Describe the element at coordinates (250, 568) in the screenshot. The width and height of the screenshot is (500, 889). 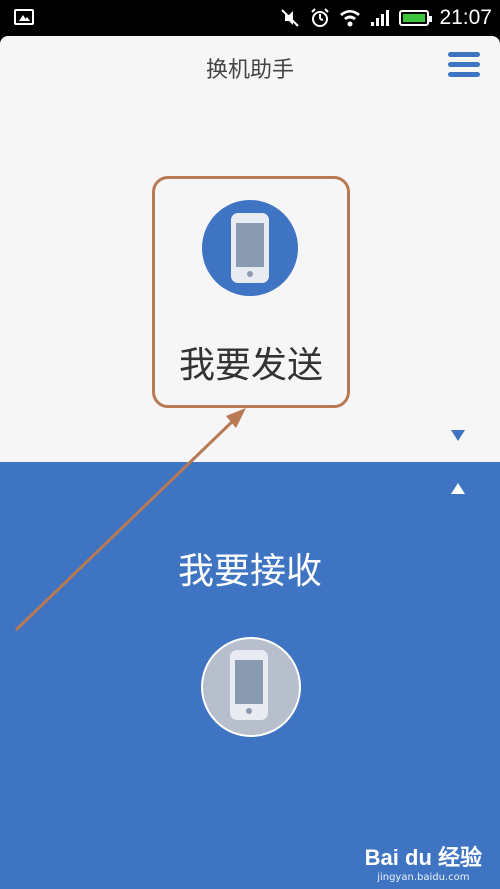
I see `receive-label: 我要接收` at that location.